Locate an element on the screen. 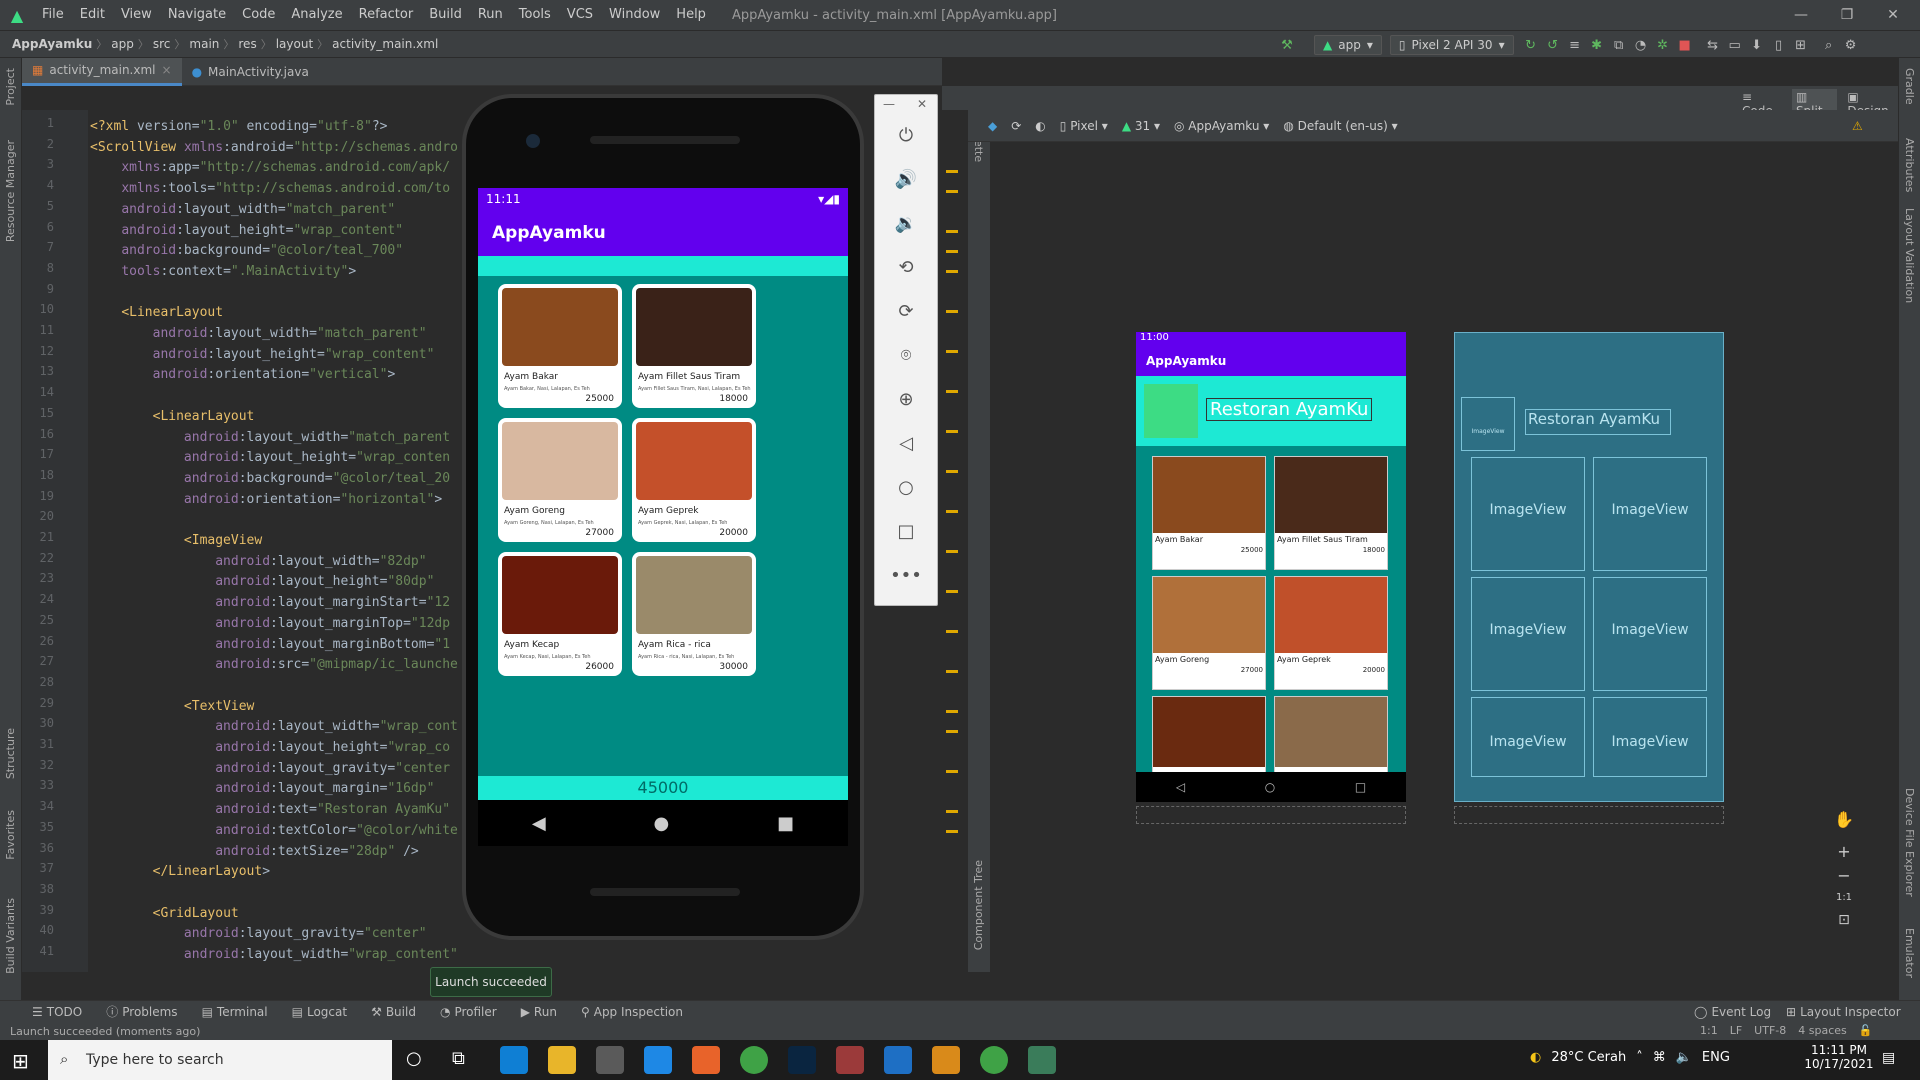 The image size is (1920, 1080). gradle-tab: Gradle is located at coordinates (1909, 86).